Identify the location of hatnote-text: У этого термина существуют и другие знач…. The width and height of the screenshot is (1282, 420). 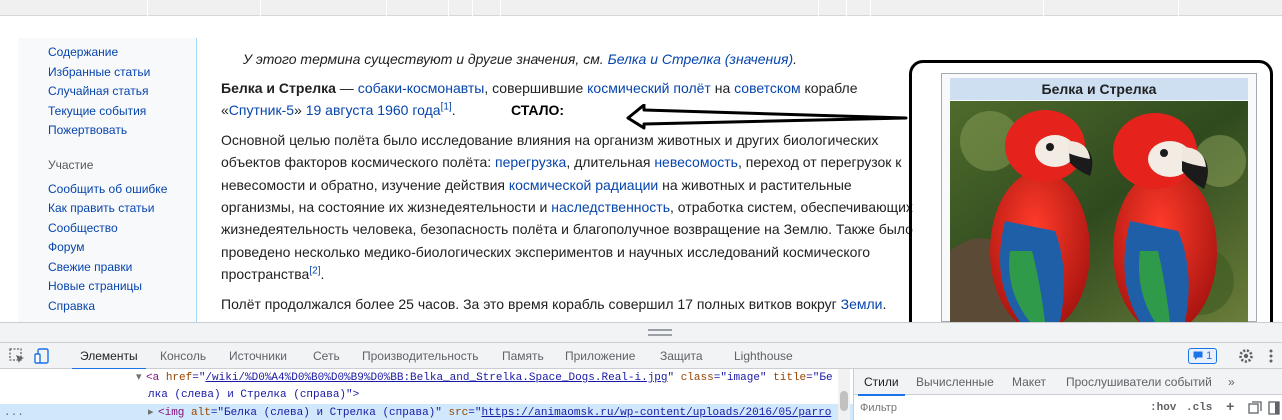
(423, 59).